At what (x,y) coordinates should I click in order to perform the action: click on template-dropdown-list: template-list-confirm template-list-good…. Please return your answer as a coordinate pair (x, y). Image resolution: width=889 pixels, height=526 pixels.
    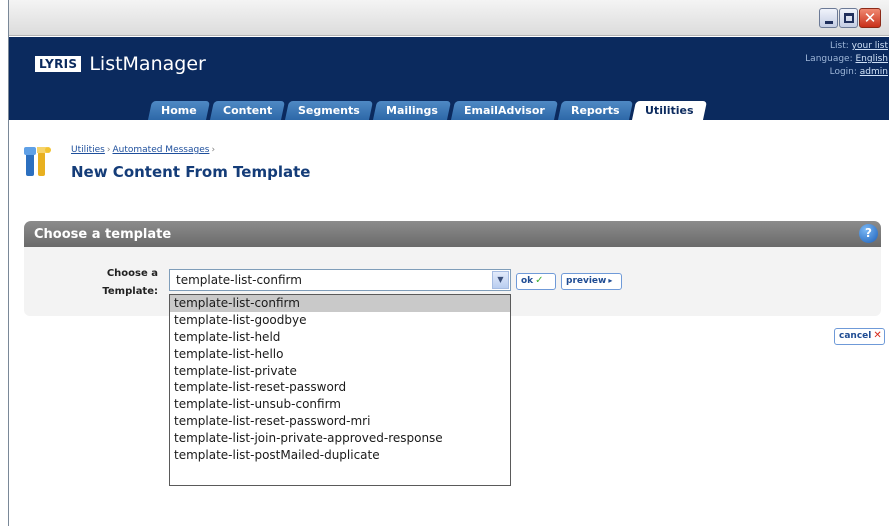
    Looking at the image, I should click on (340, 390).